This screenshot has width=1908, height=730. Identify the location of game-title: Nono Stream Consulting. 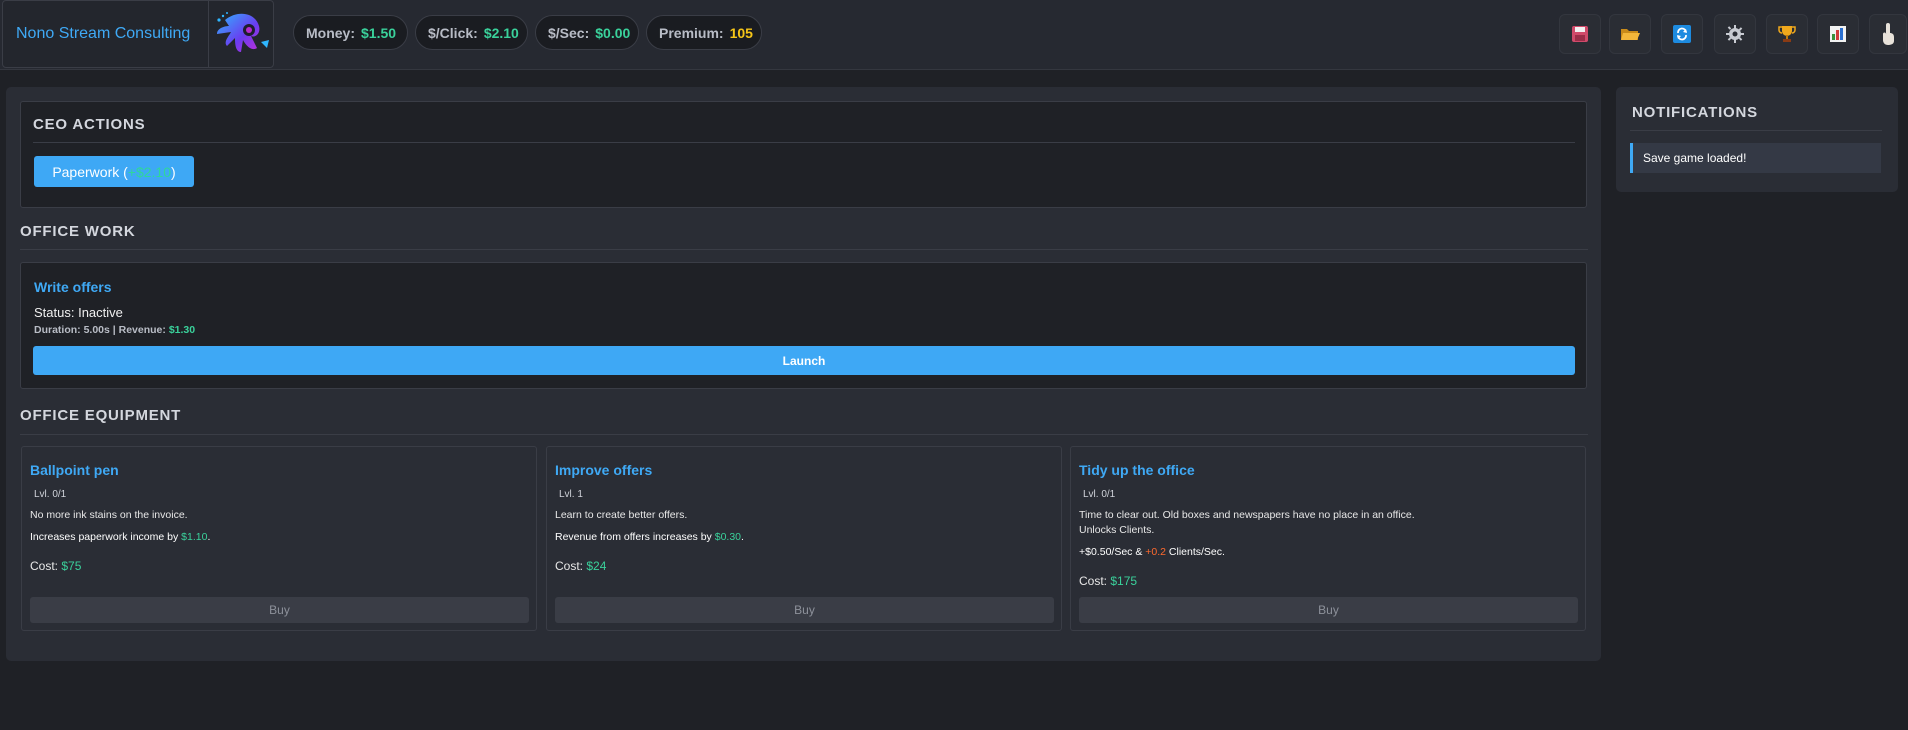
(103, 33).